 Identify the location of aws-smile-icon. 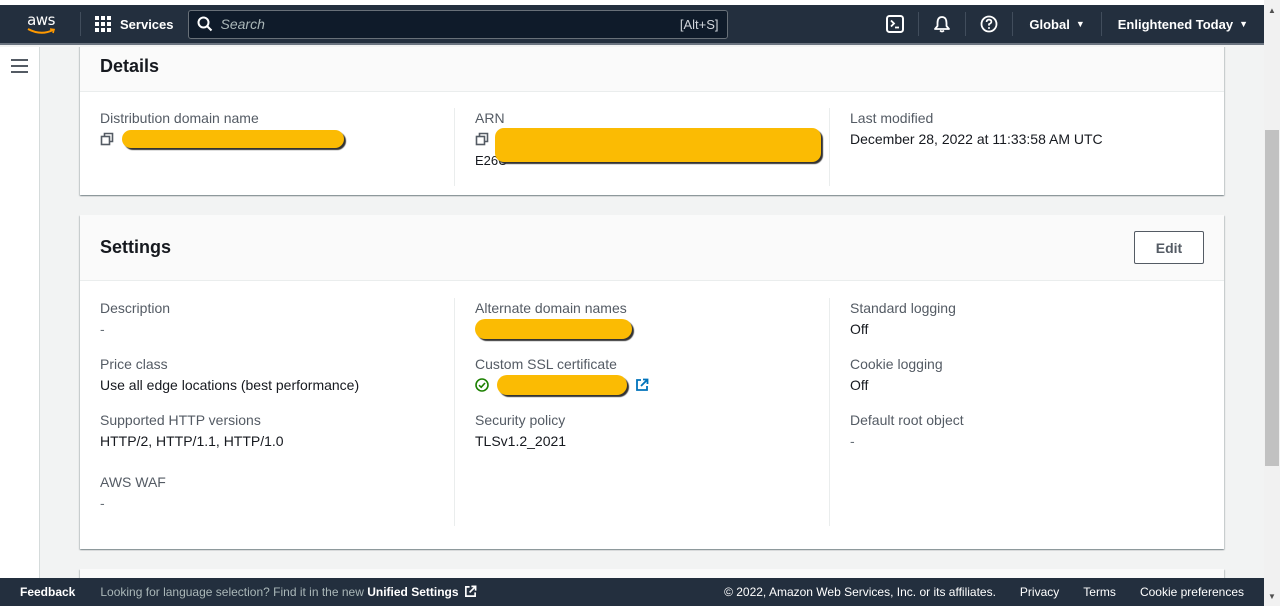
(41, 31).